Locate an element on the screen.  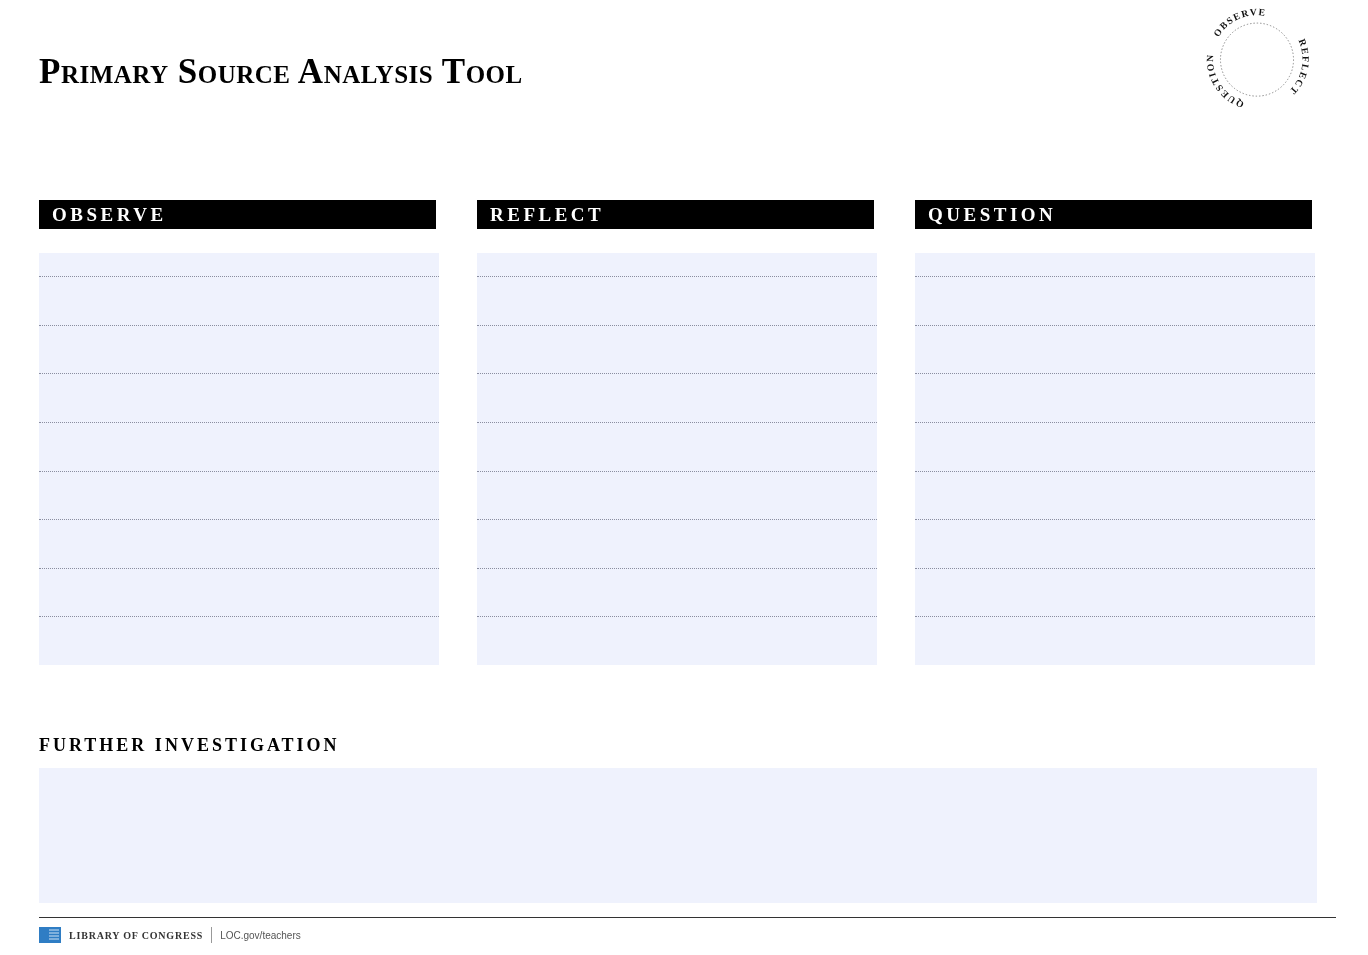
section-heading: FURTHER INVESTIGATION is located at coordinates (190, 745).